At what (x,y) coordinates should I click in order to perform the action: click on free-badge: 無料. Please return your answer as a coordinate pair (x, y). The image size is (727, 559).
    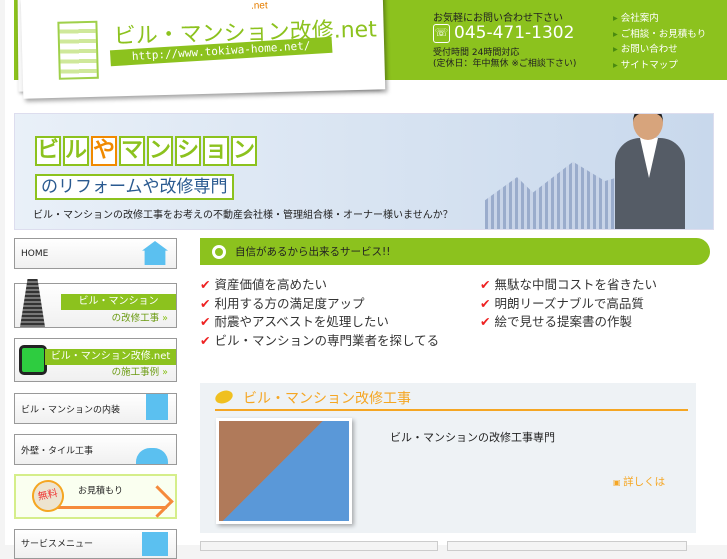
    Looking at the image, I should click on (48, 496).